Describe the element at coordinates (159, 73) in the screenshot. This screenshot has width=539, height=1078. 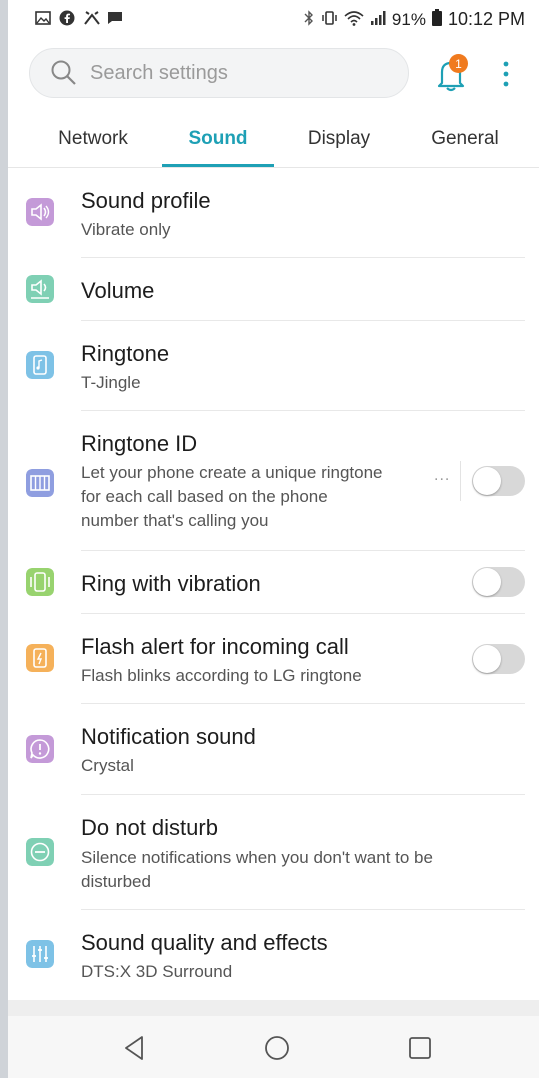
I see `search-placeholder: Search settings` at that location.